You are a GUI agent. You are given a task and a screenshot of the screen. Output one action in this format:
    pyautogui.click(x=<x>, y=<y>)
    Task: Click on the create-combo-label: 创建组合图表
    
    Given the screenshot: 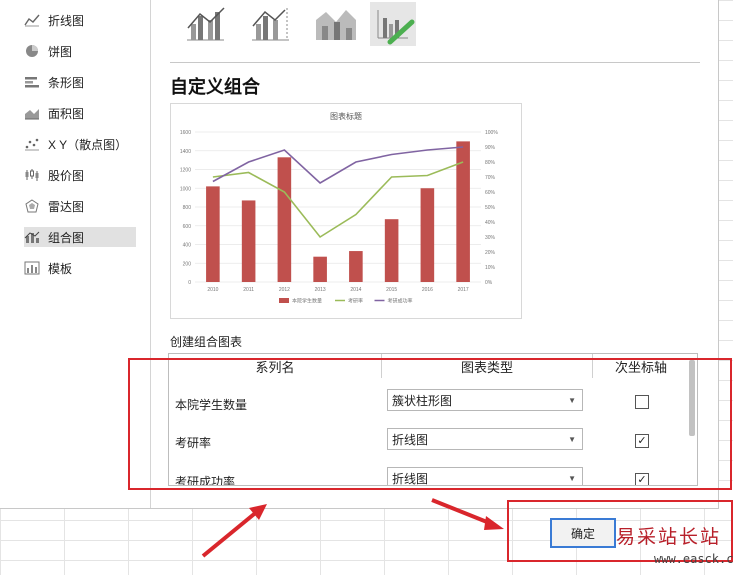 What is the action you would take?
    pyautogui.click(x=206, y=342)
    